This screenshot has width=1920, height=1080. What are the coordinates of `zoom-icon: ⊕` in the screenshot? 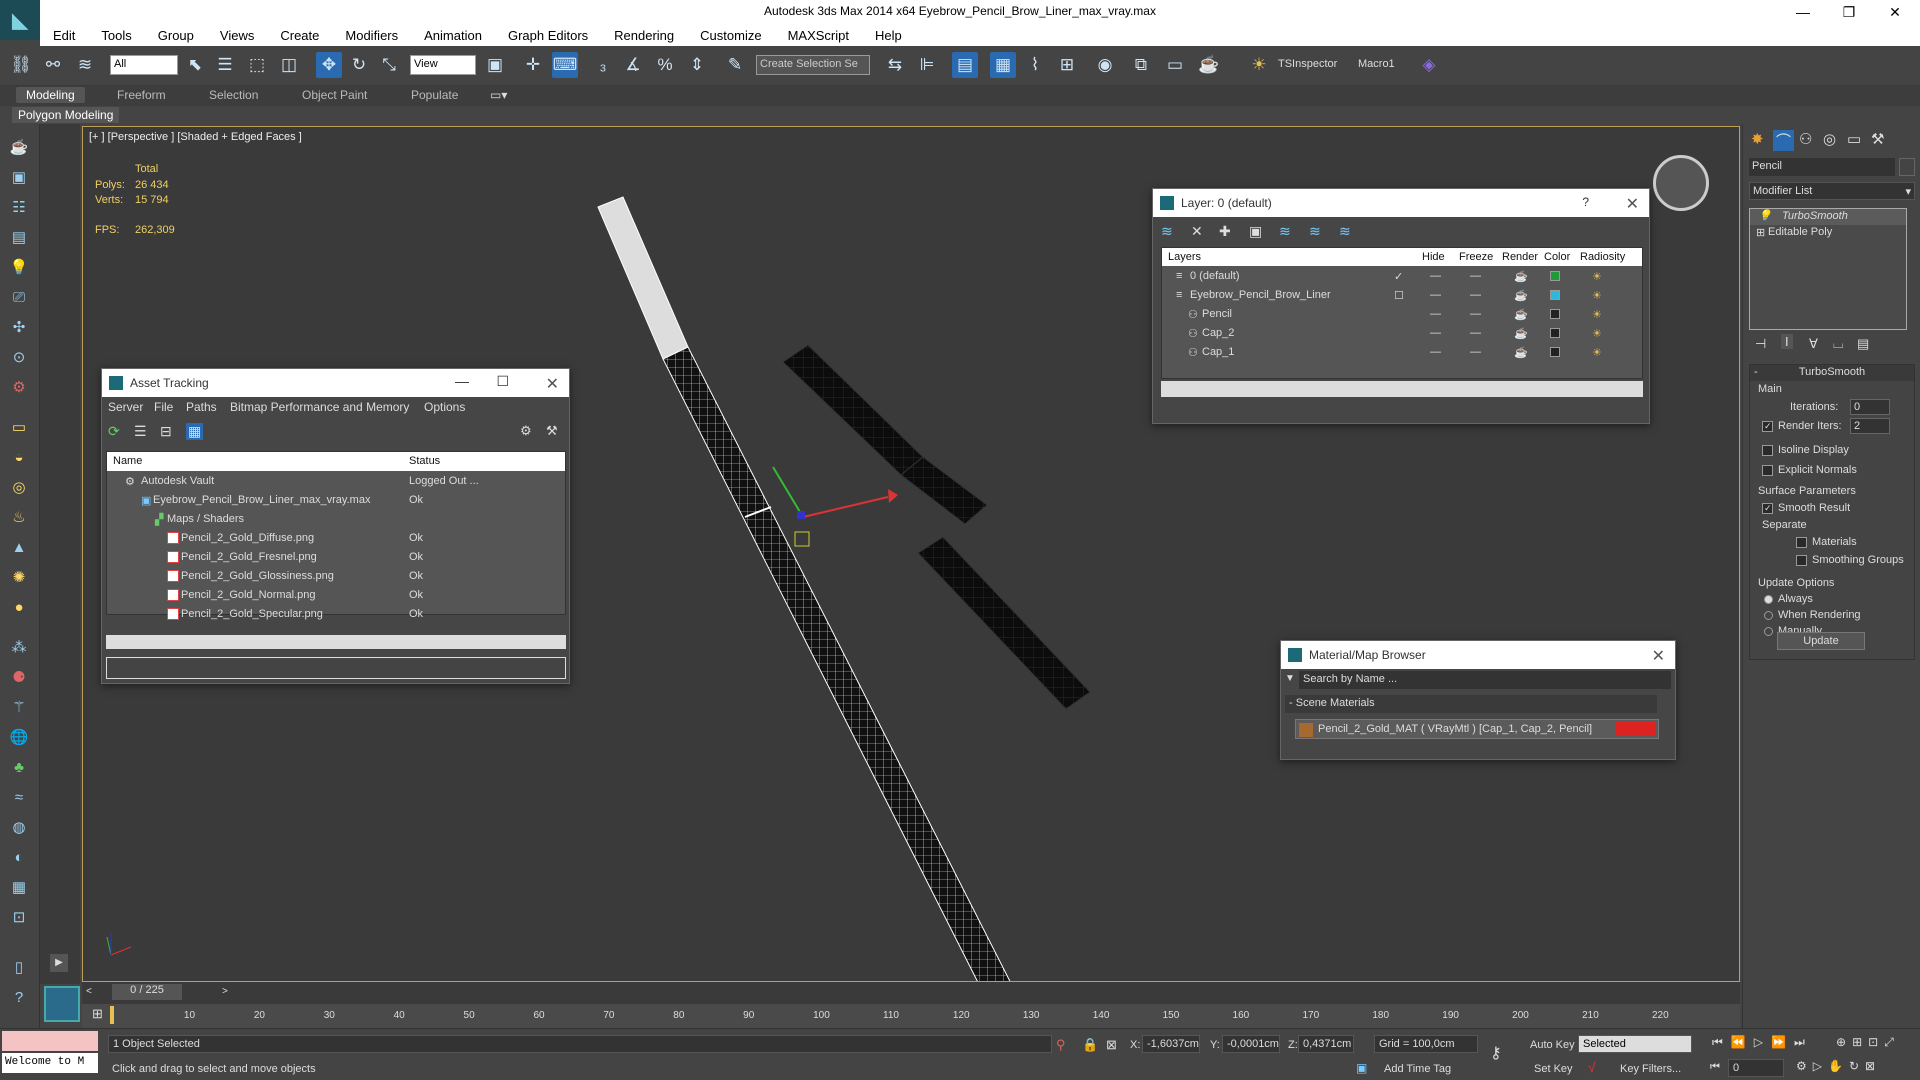 It's located at (1841, 1042).